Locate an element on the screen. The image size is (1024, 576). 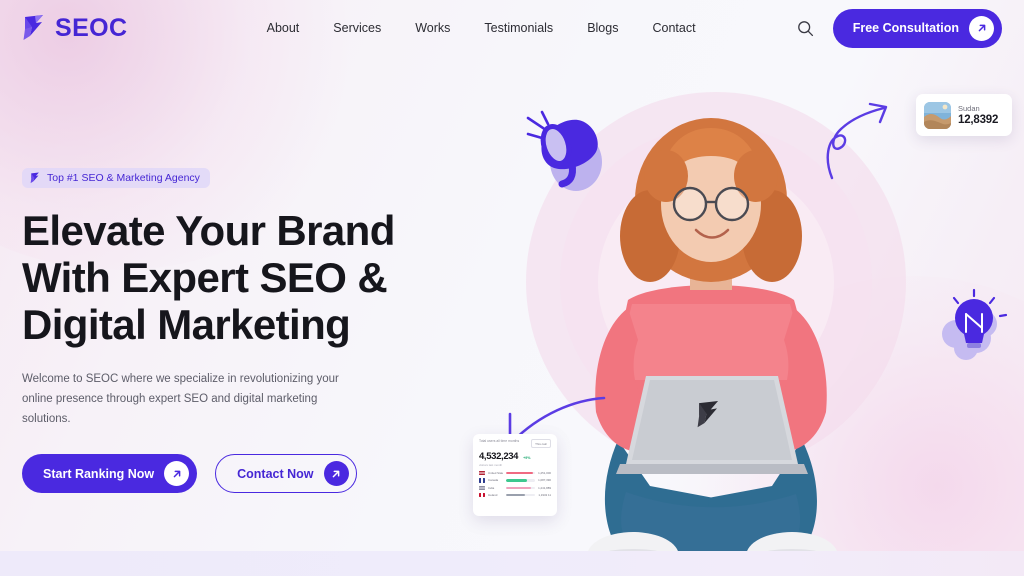
country-value: 12,8392 is located at coordinates (978, 120).